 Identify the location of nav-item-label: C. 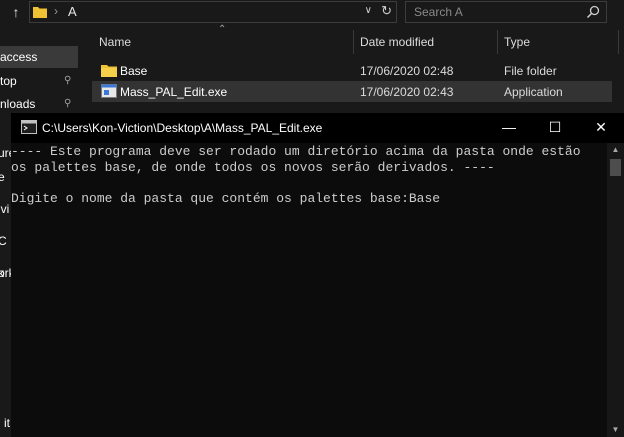
(3, 241).